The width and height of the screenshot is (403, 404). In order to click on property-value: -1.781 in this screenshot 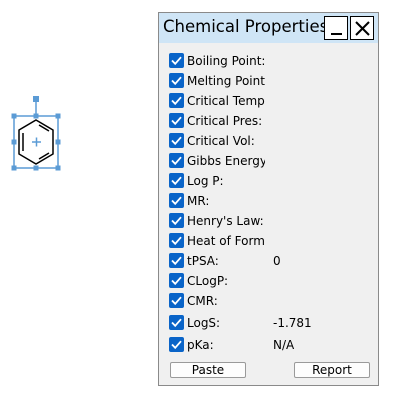, I will do `click(292, 323)`.